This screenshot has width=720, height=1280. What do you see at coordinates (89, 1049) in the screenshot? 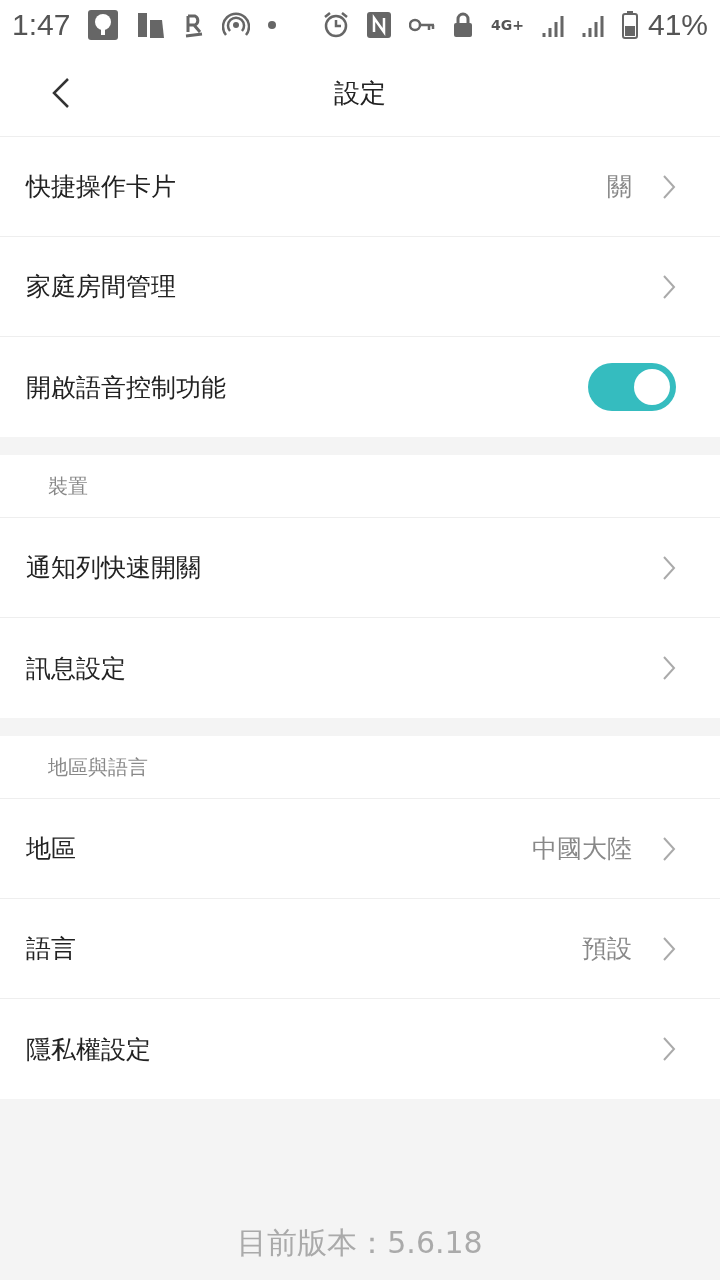
I see `row-label: 隱私權設定` at bounding box center [89, 1049].